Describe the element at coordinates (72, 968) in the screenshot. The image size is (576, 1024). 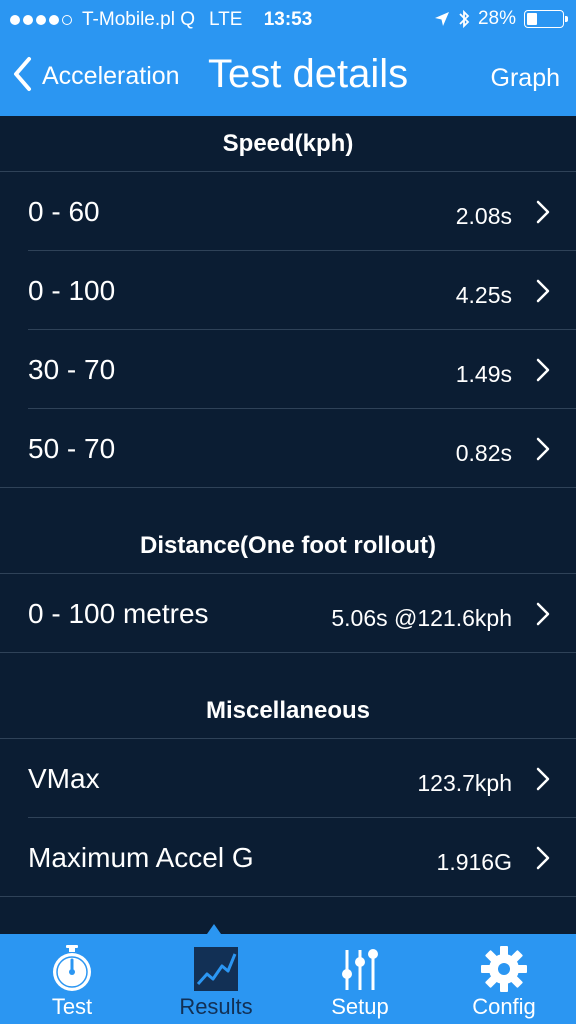
I see `stopwatch-icon` at that location.